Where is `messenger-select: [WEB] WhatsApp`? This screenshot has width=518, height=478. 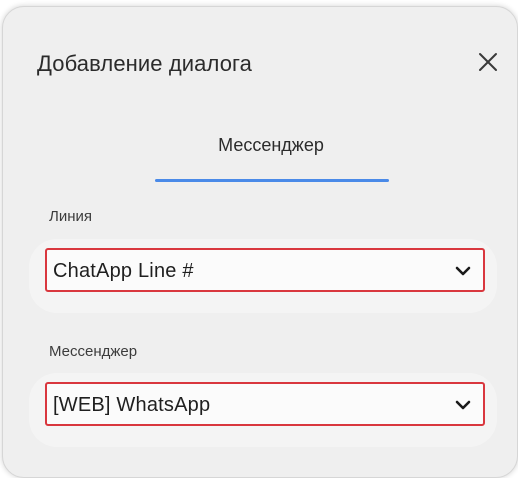
messenger-select: [WEB] WhatsApp is located at coordinates (265, 404).